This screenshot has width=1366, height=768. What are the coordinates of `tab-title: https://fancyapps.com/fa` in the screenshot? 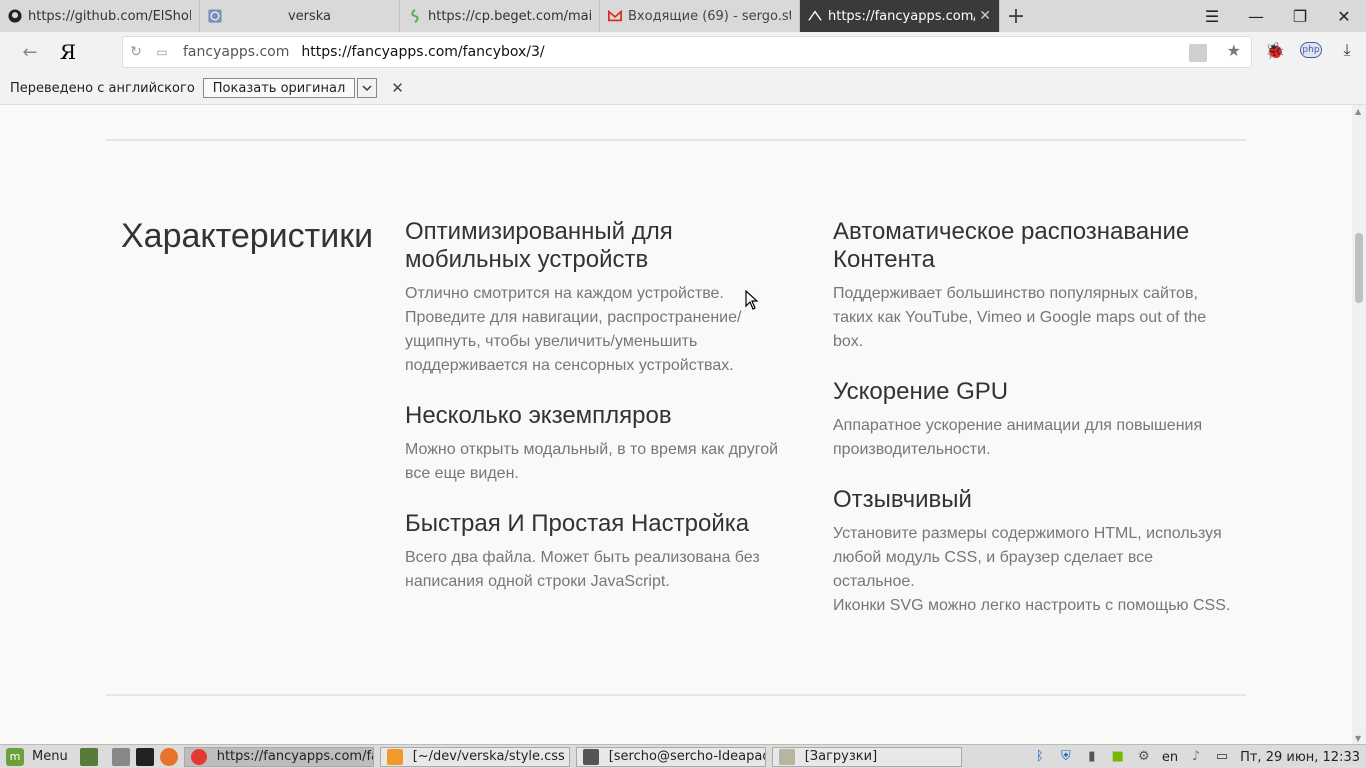 It's located at (902, 16).